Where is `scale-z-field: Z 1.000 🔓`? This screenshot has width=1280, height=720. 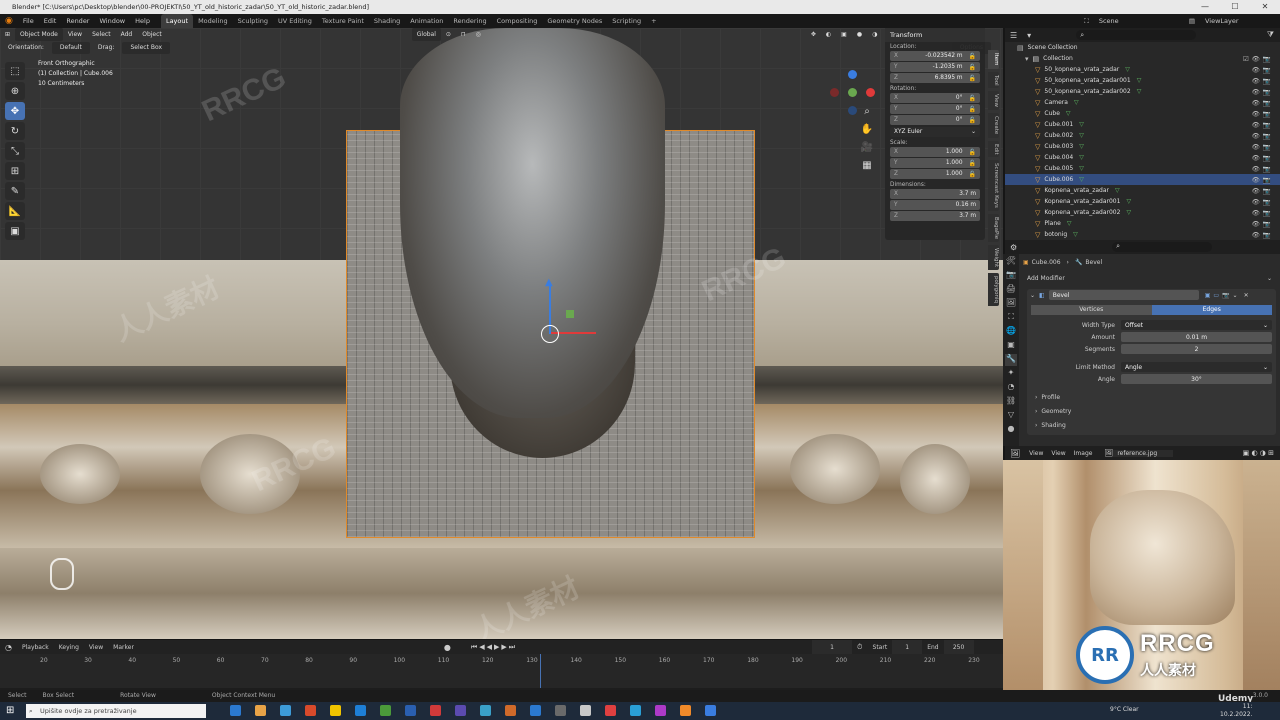
scale-z-field: Z 1.000 🔓 is located at coordinates (935, 174).